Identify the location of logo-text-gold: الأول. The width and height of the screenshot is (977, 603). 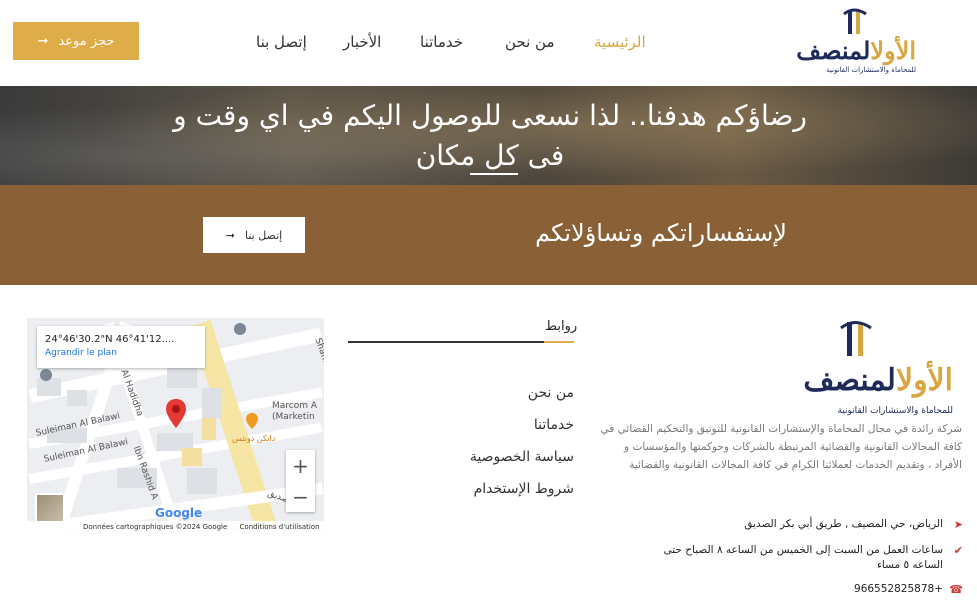
(893, 50).